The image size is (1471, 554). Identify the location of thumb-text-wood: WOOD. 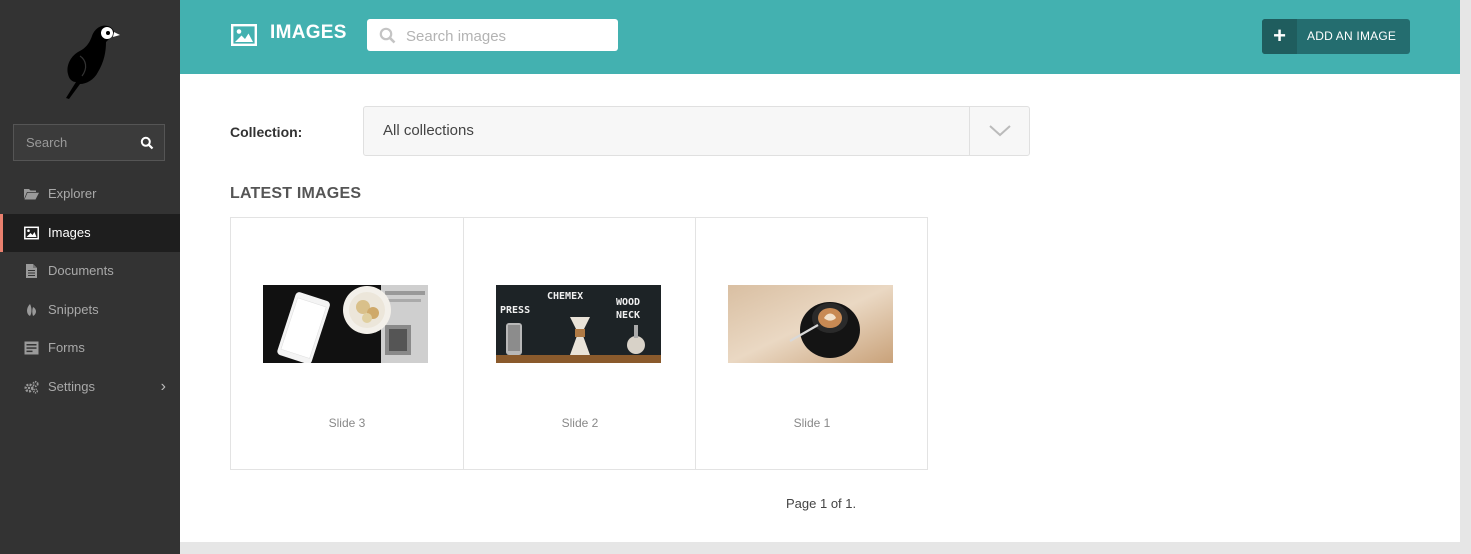
(628, 302).